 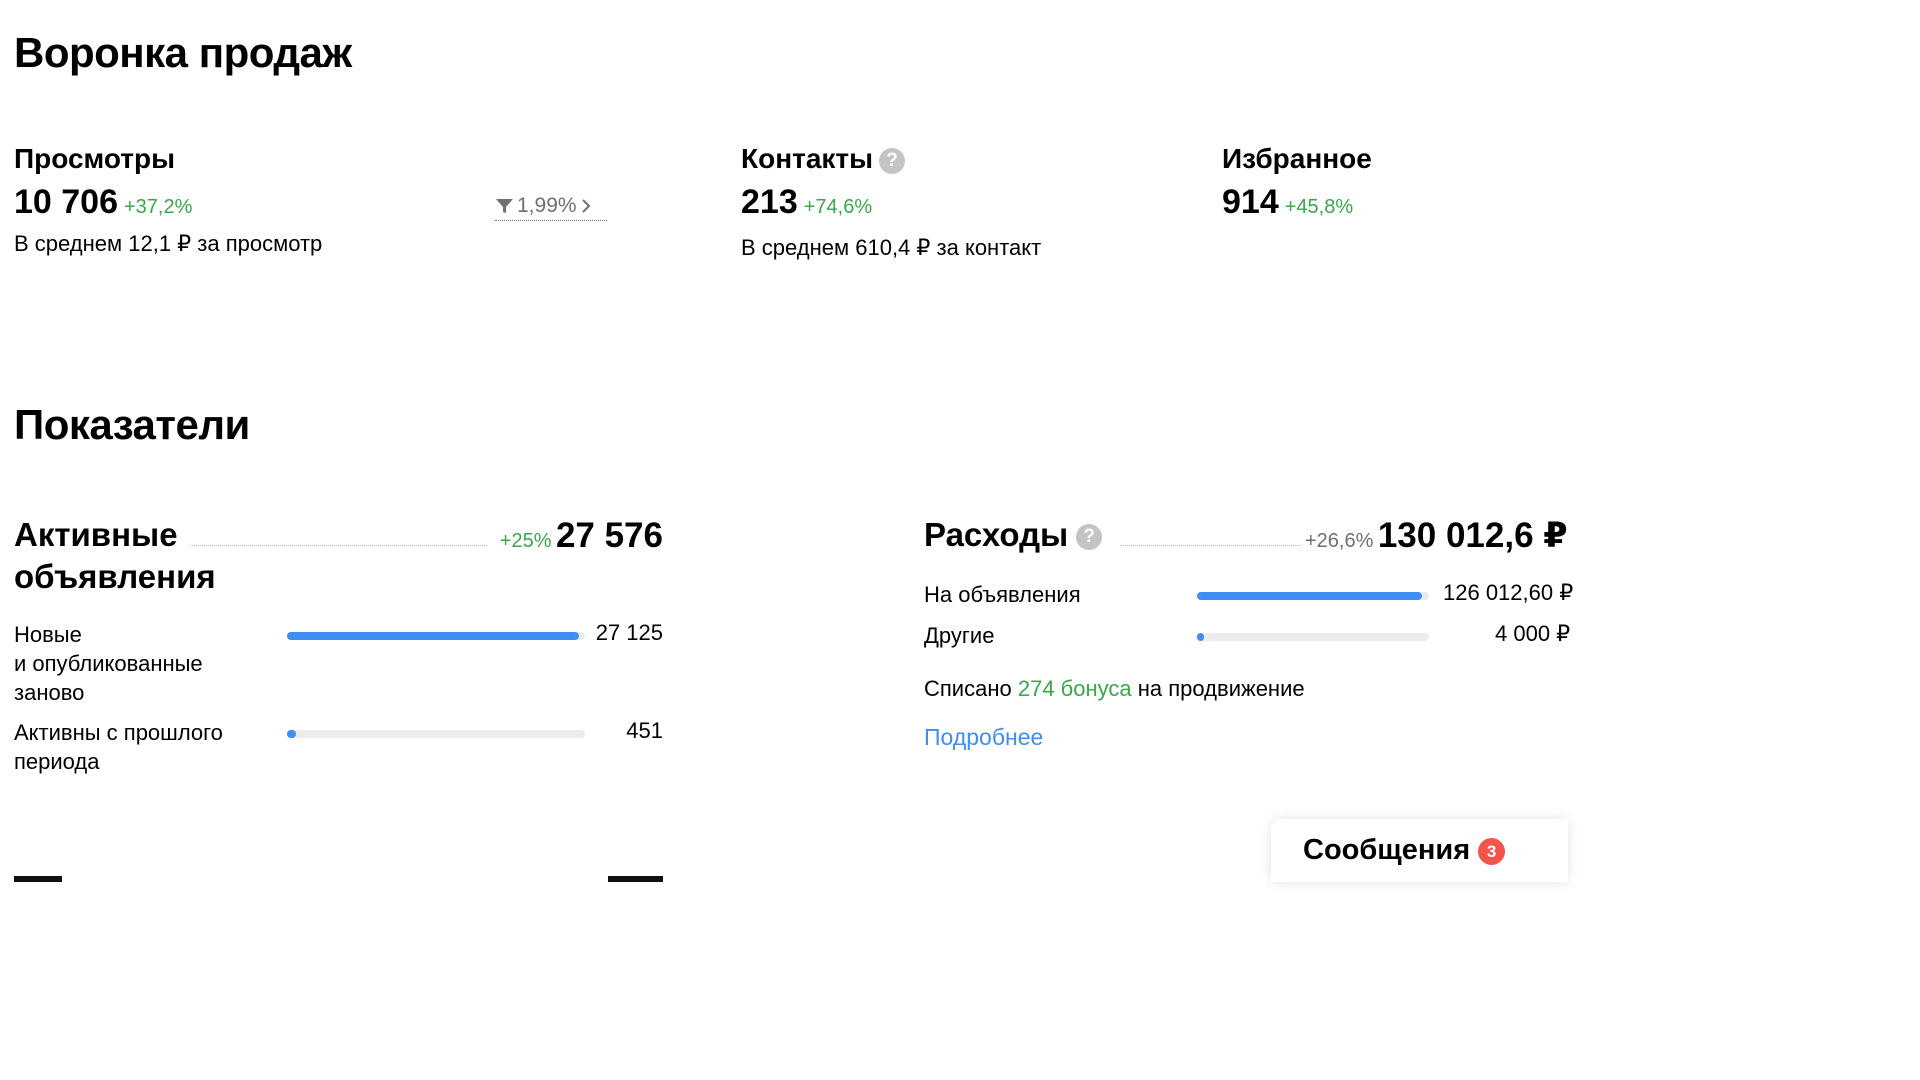 What do you see at coordinates (38, 879) in the screenshot?
I see `next-row-title-fragment` at bounding box center [38, 879].